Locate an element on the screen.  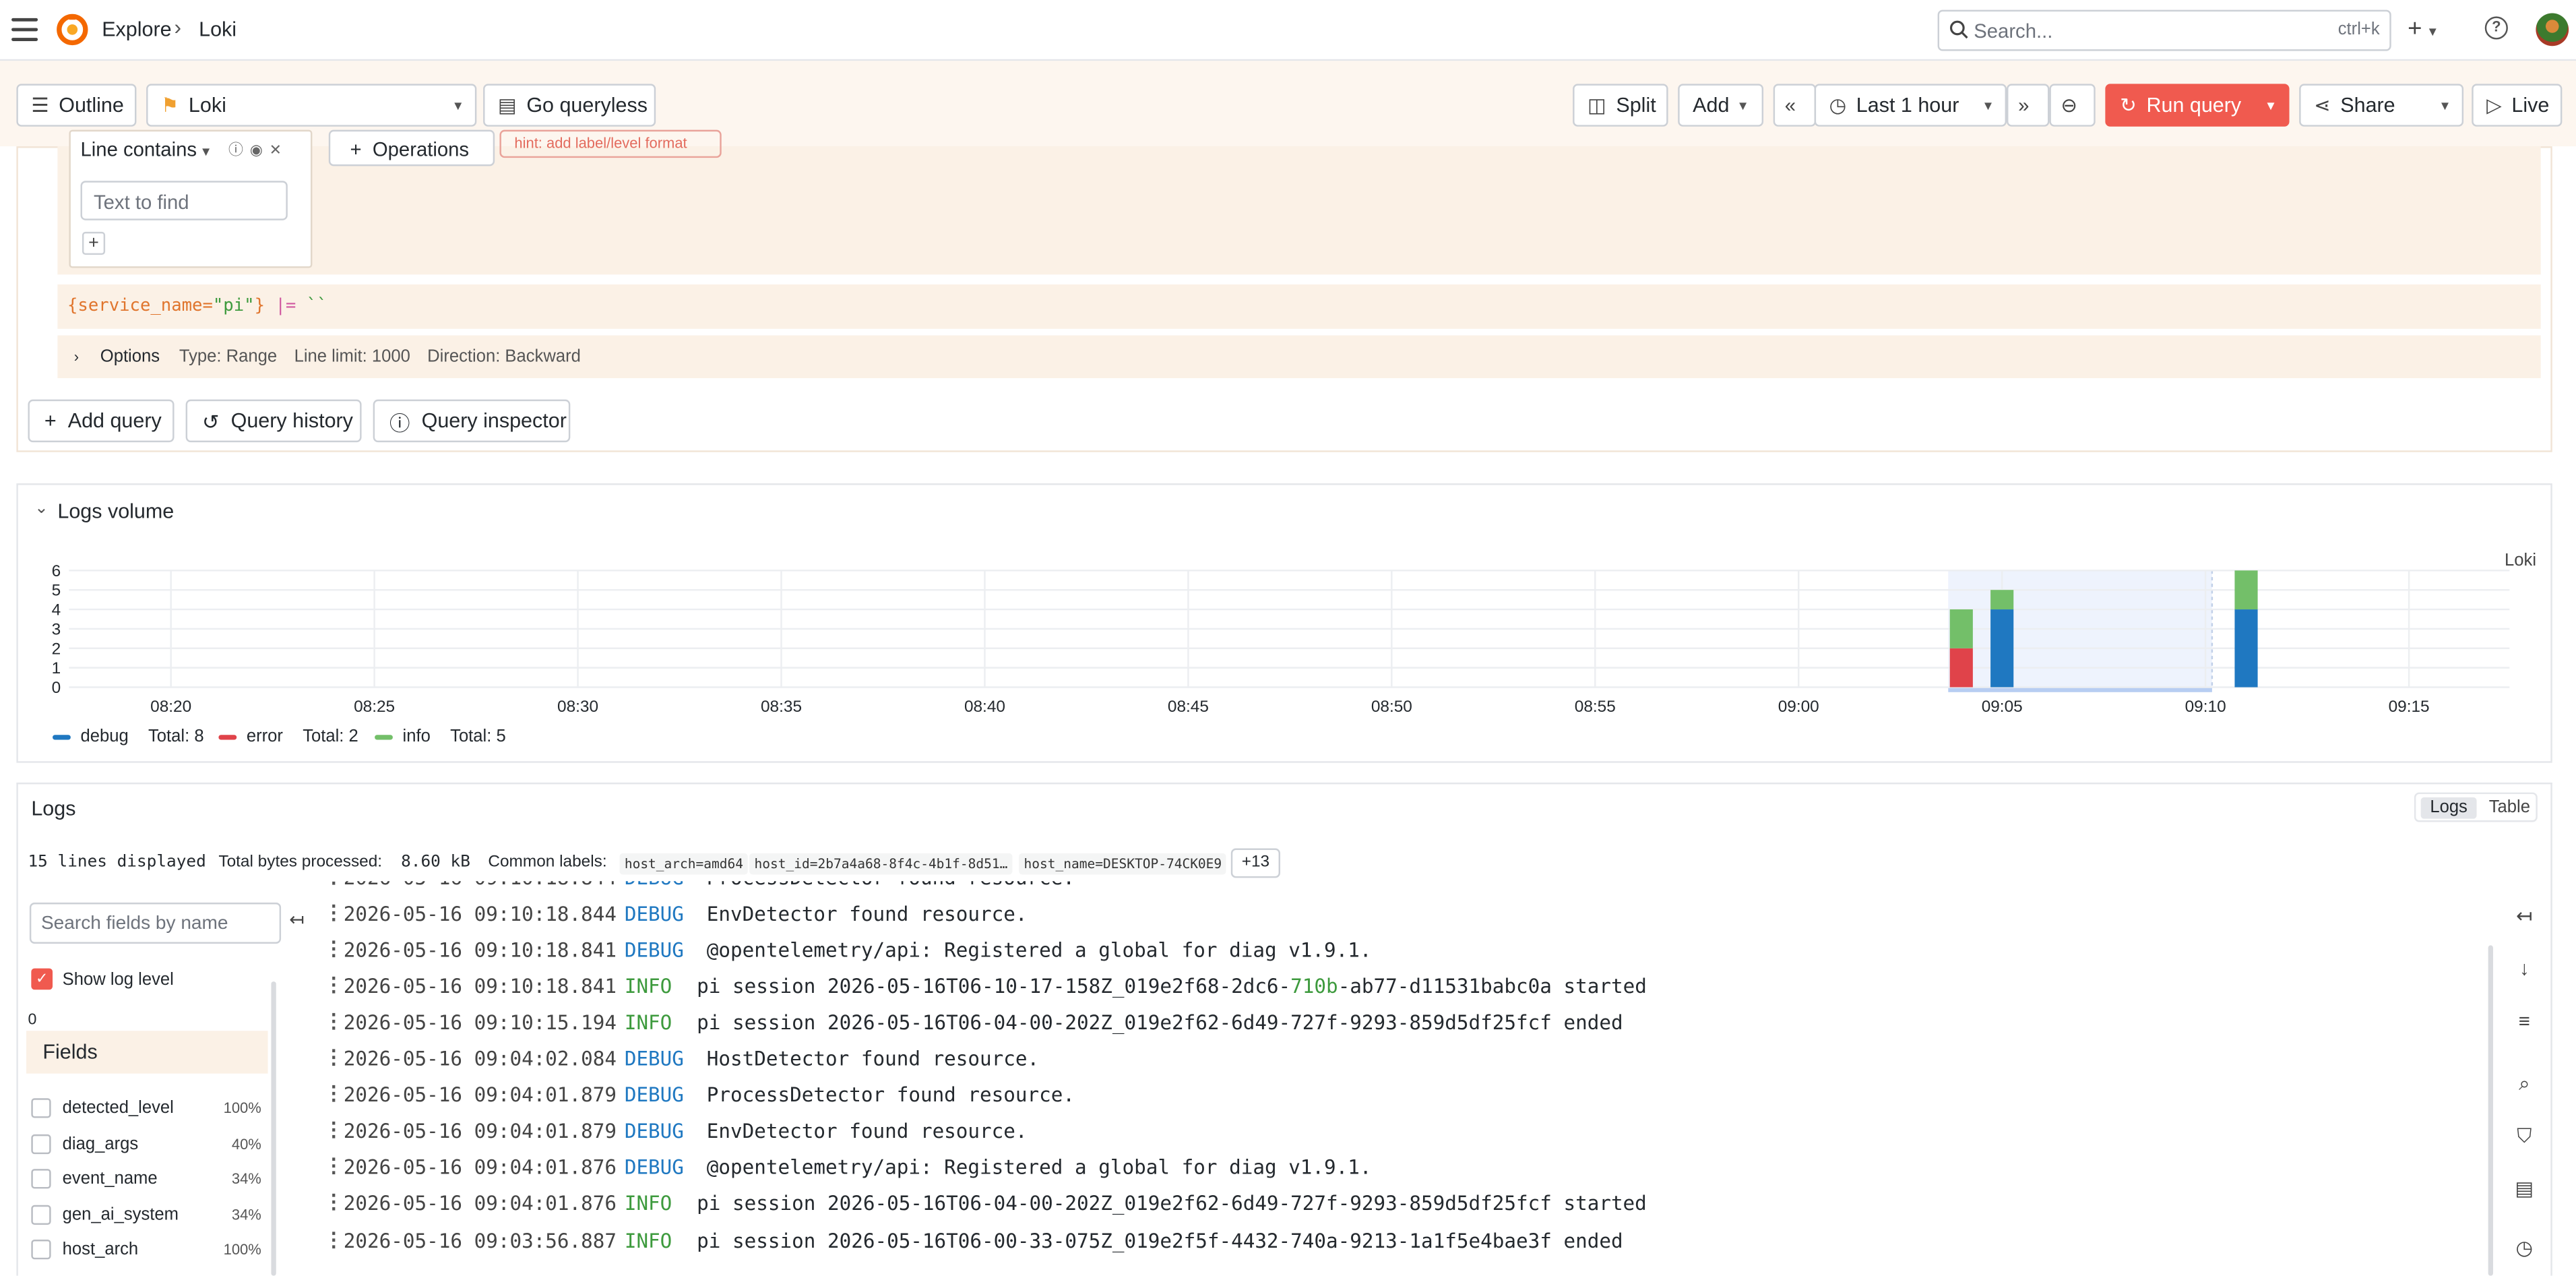
grafana-logo is located at coordinates (72, 30).